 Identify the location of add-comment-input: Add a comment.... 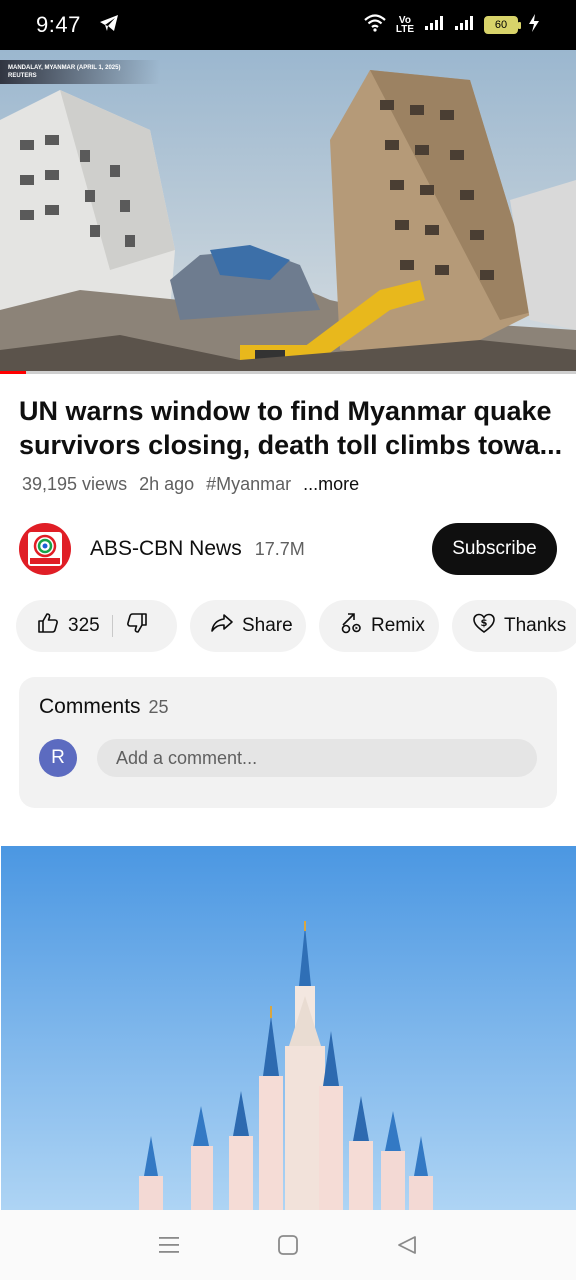
(317, 758).